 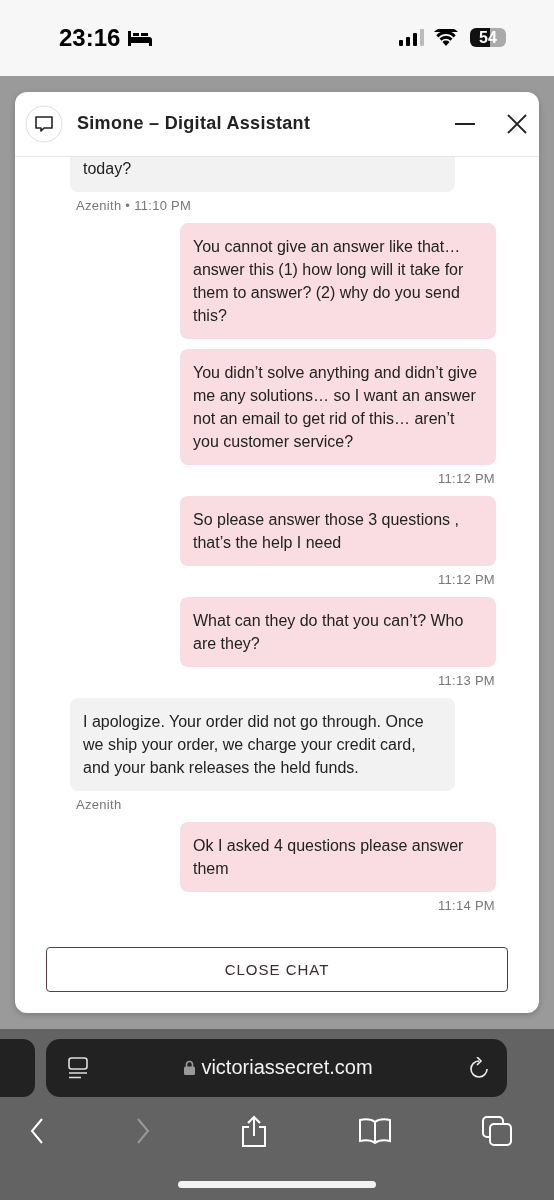 I want to click on user-message: So please answer those 3 questions , that’s the help I need, so click(x=338, y=530).